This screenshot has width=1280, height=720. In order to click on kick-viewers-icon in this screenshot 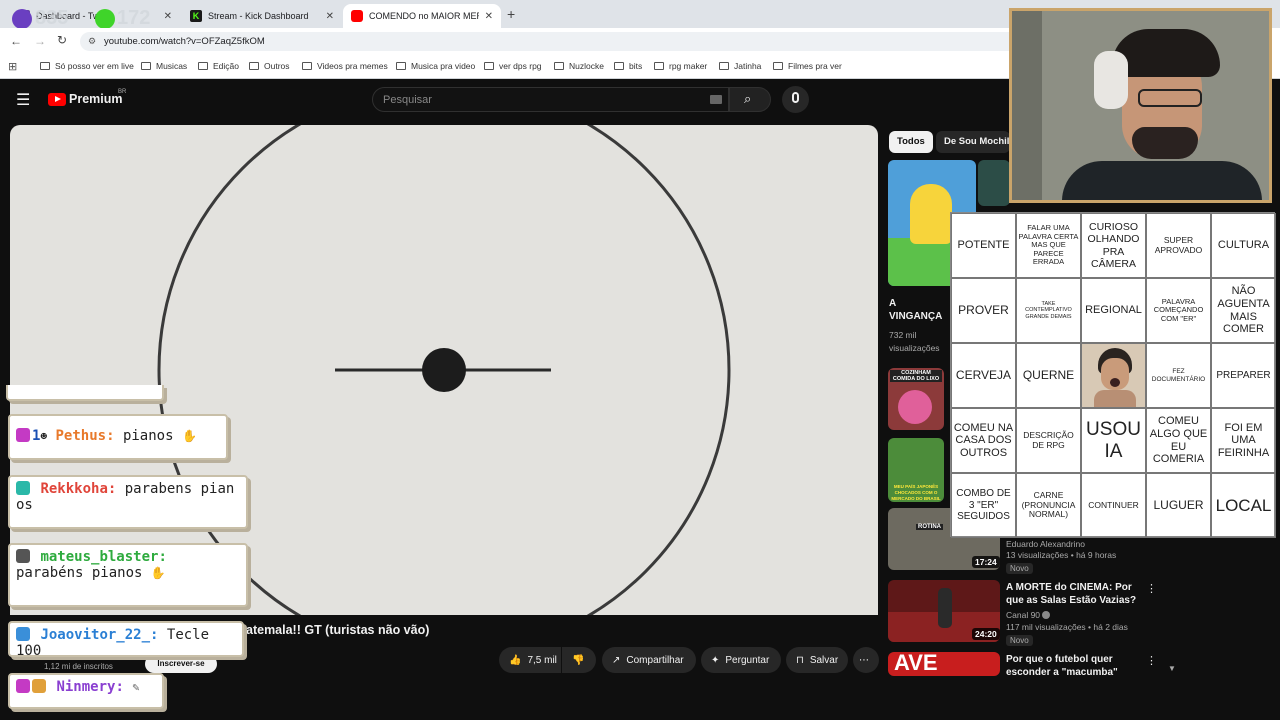, I will do `click(105, 19)`.